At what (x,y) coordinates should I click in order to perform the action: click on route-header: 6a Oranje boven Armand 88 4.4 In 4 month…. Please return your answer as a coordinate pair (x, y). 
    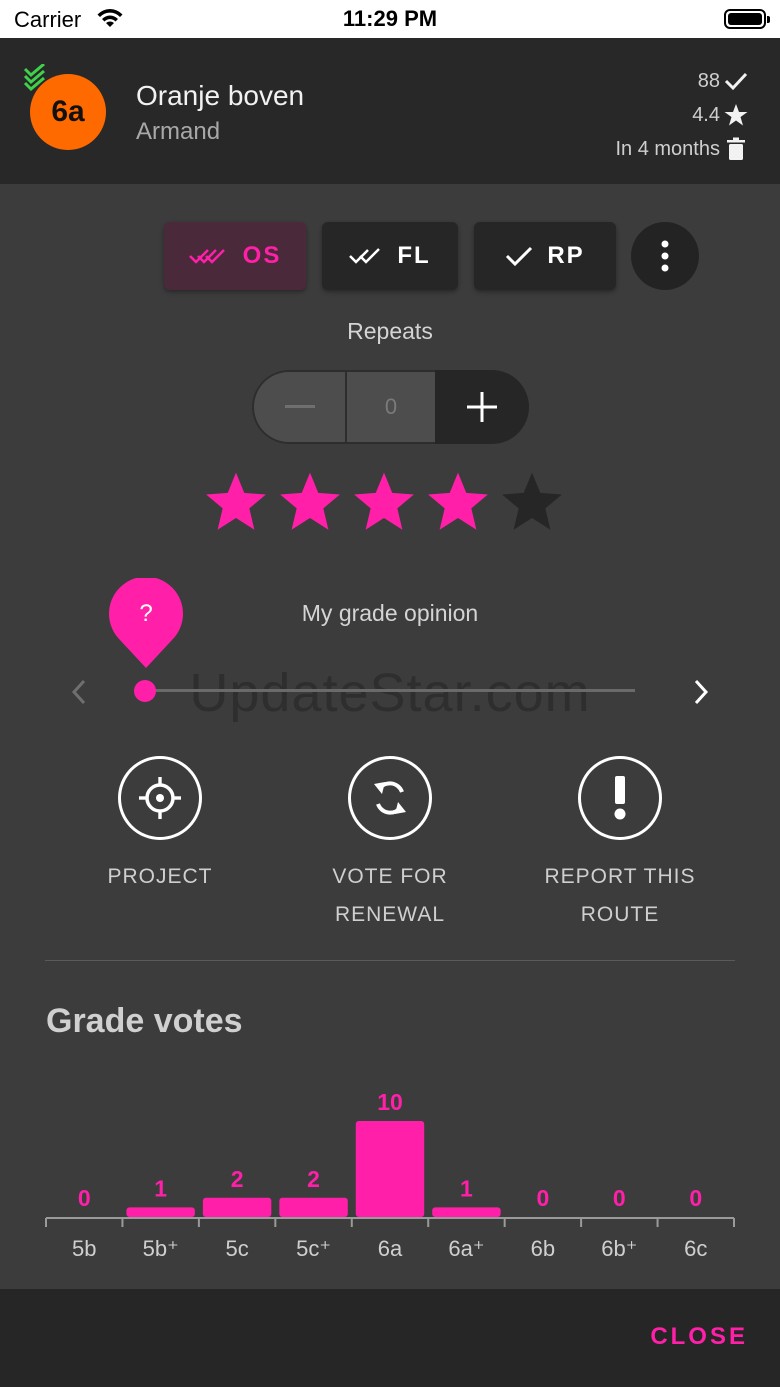
    Looking at the image, I should click on (390, 111).